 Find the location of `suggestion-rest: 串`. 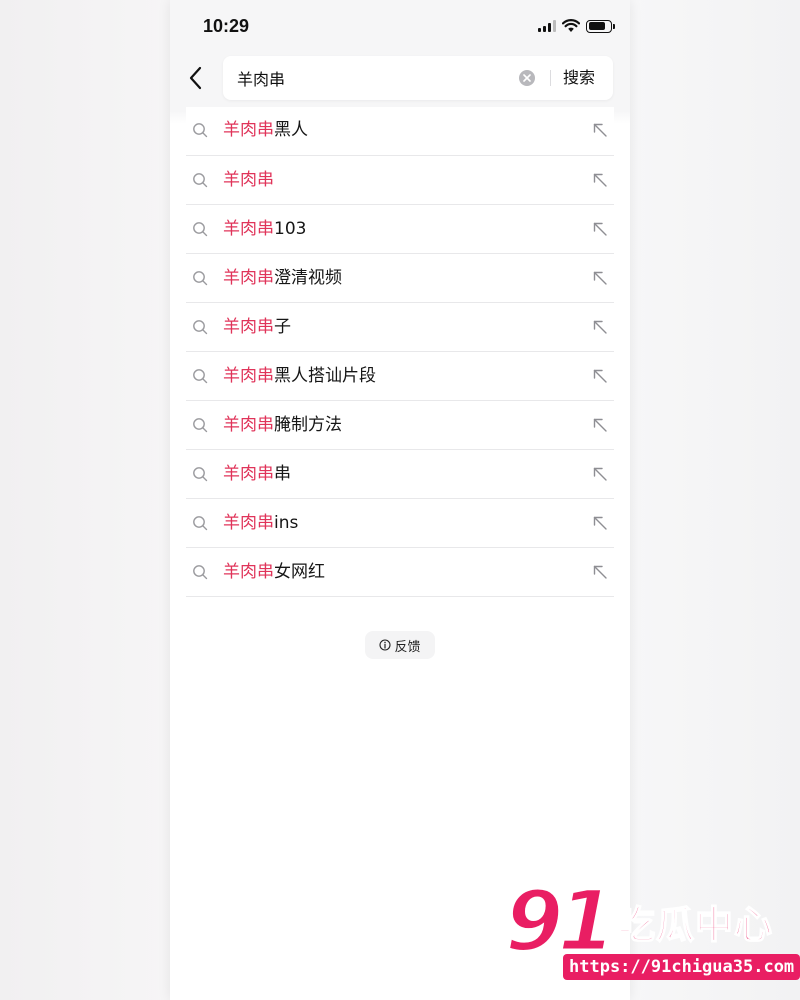

suggestion-rest: 串 is located at coordinates (282, 474).